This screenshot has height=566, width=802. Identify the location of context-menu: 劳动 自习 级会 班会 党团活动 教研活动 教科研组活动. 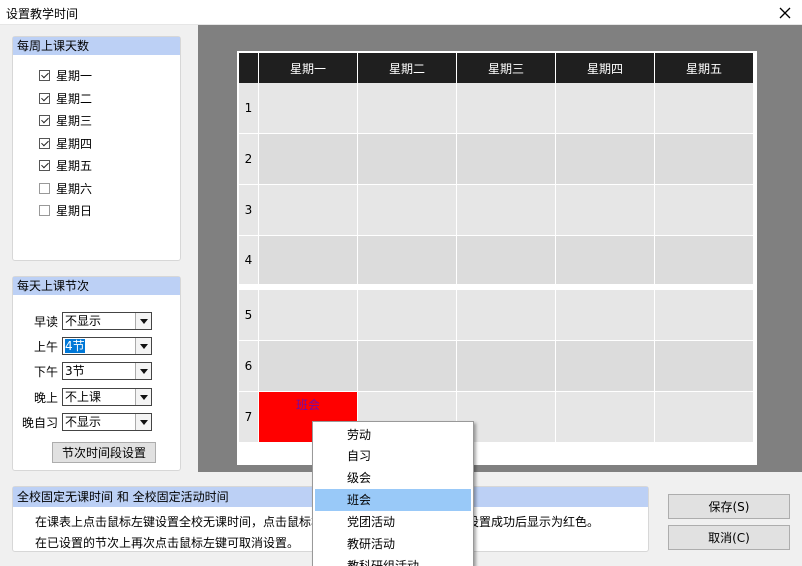
(393, 493).